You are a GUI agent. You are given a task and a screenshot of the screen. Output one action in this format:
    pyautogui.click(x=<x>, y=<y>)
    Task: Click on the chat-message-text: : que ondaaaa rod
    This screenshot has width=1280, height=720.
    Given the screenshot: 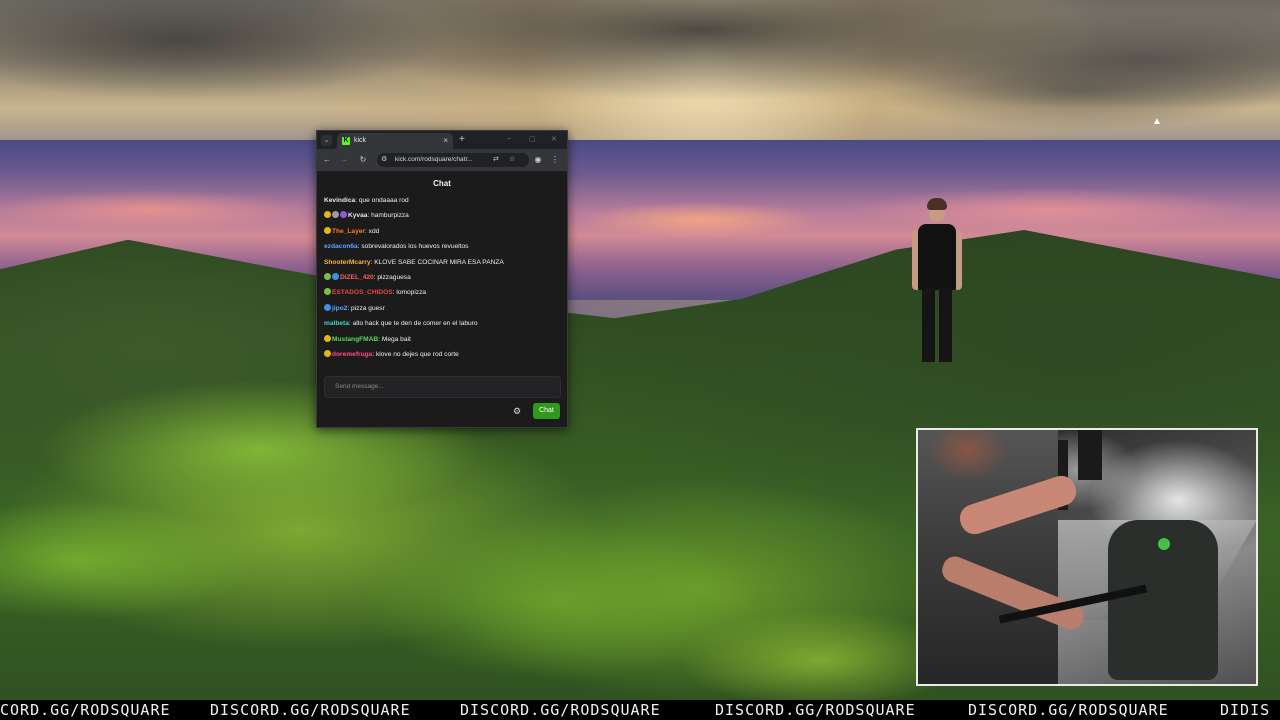 What is the action you would take?
    pyautogui.click(x=382, y=200)
    